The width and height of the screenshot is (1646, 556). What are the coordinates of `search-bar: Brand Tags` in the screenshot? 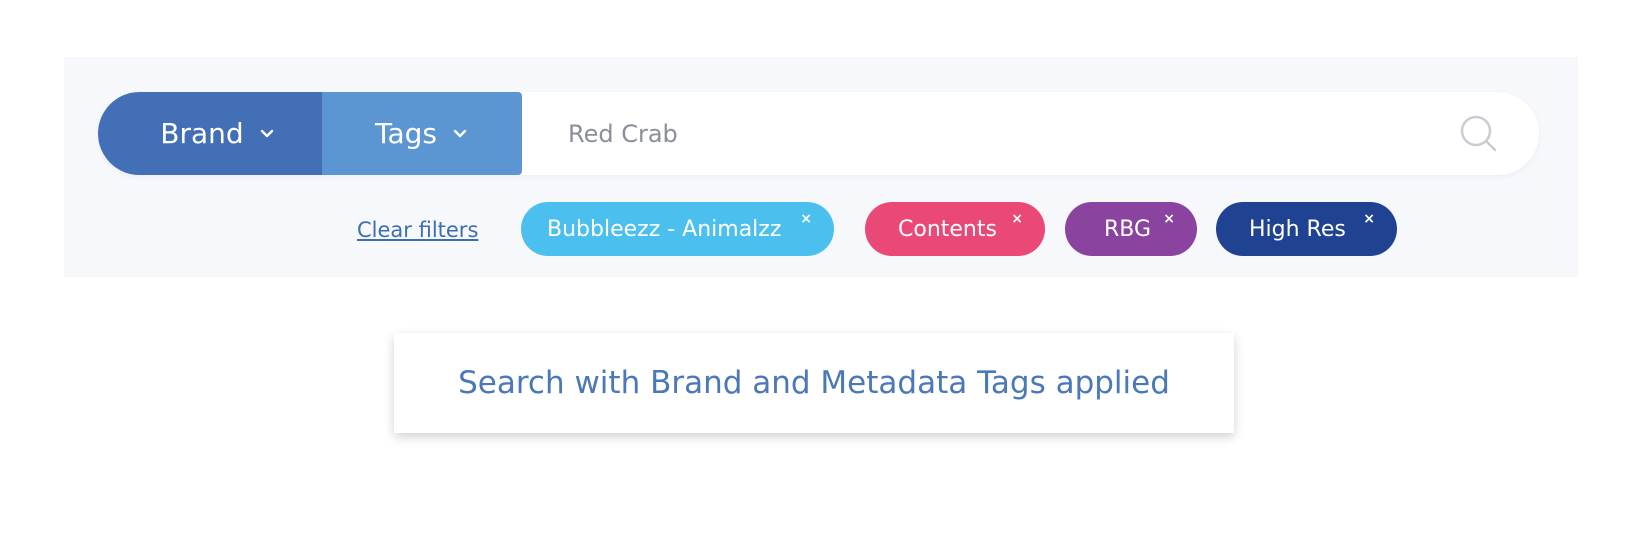 It's located at (818, 133).